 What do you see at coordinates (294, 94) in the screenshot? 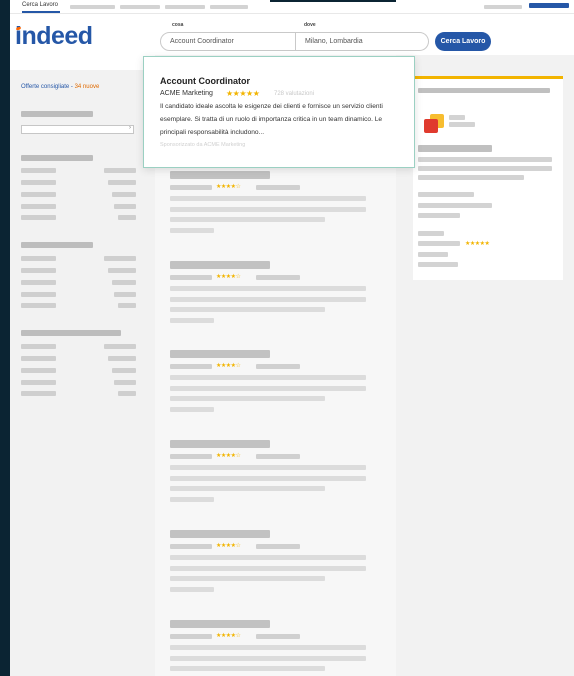
I see `review-count: 728 valutazioni` at bounding box center [294, 94].